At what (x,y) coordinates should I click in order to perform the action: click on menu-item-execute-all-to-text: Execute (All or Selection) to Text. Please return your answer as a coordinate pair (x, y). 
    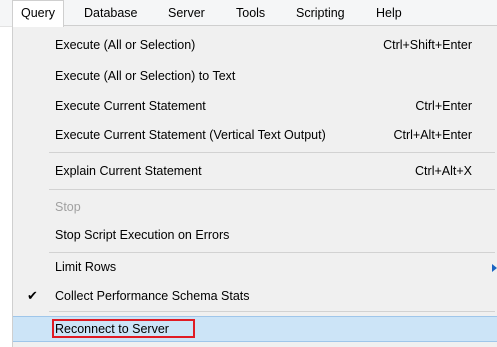
    Looking at the image, I should click on (255, 76).